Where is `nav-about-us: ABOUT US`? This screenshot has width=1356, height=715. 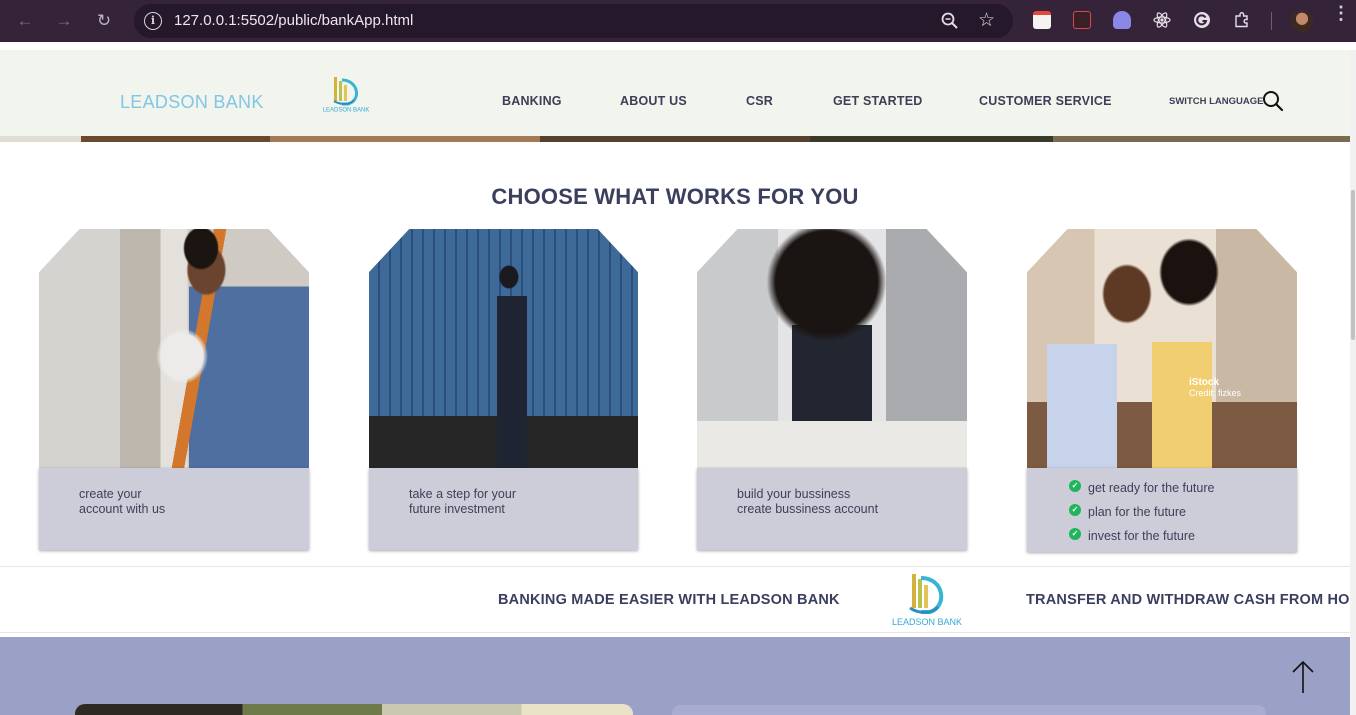
nav-about-us: ABOUT US is located at coordinates (653, 101).